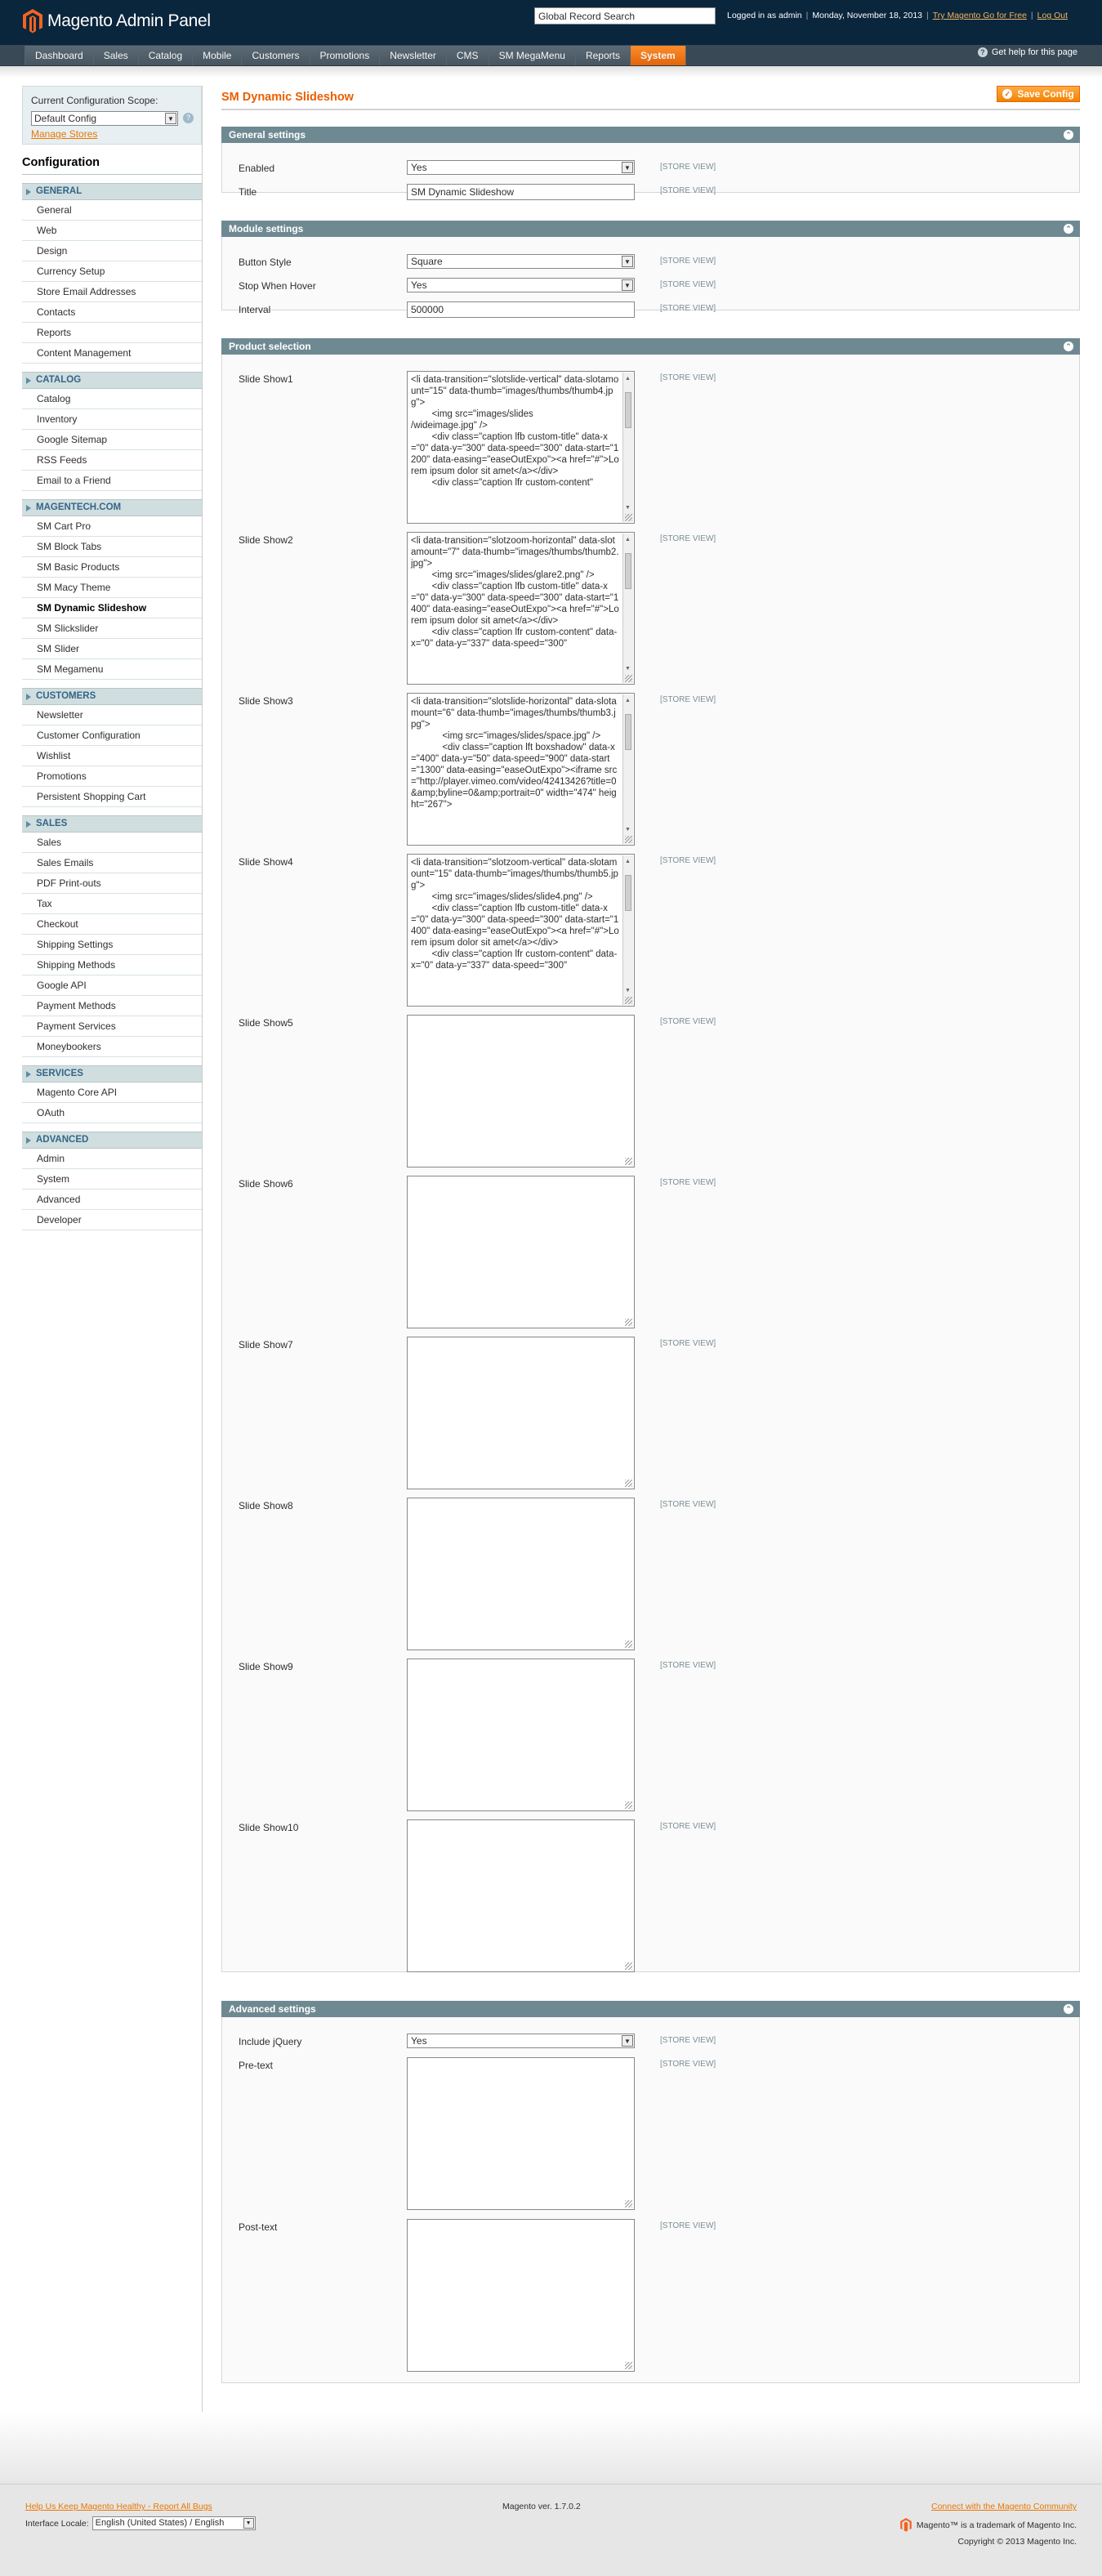 This screenshot has width=1102, height=2576. What do you see at coordinates (112, 231) in the screenshot?
I see `sidebar-item-web: Web` at bounding box center [112, 231].